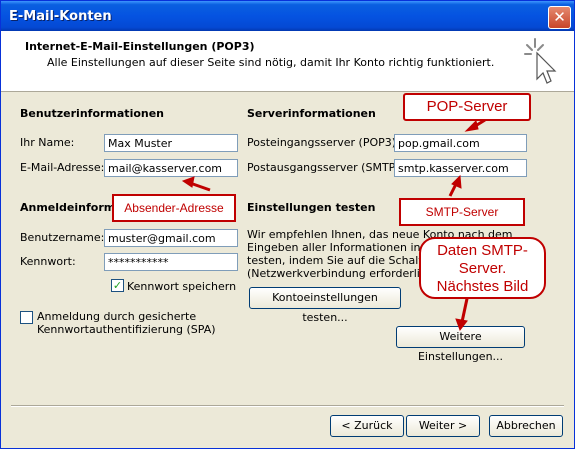  What do you see at coordinates (482, 250) in the screenshot?
I see `smtp-data-line1: Daten SMTP-` at bounding box center [482, 250].